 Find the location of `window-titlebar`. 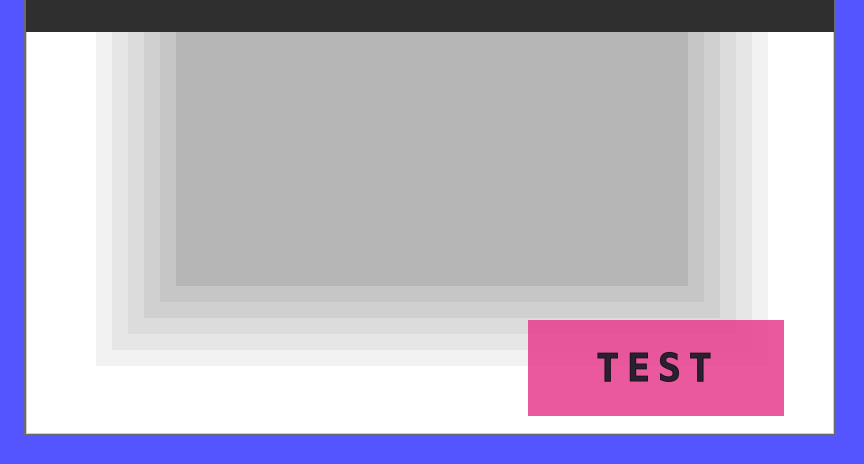

window-titlebar is located at coordinates (430, 16).